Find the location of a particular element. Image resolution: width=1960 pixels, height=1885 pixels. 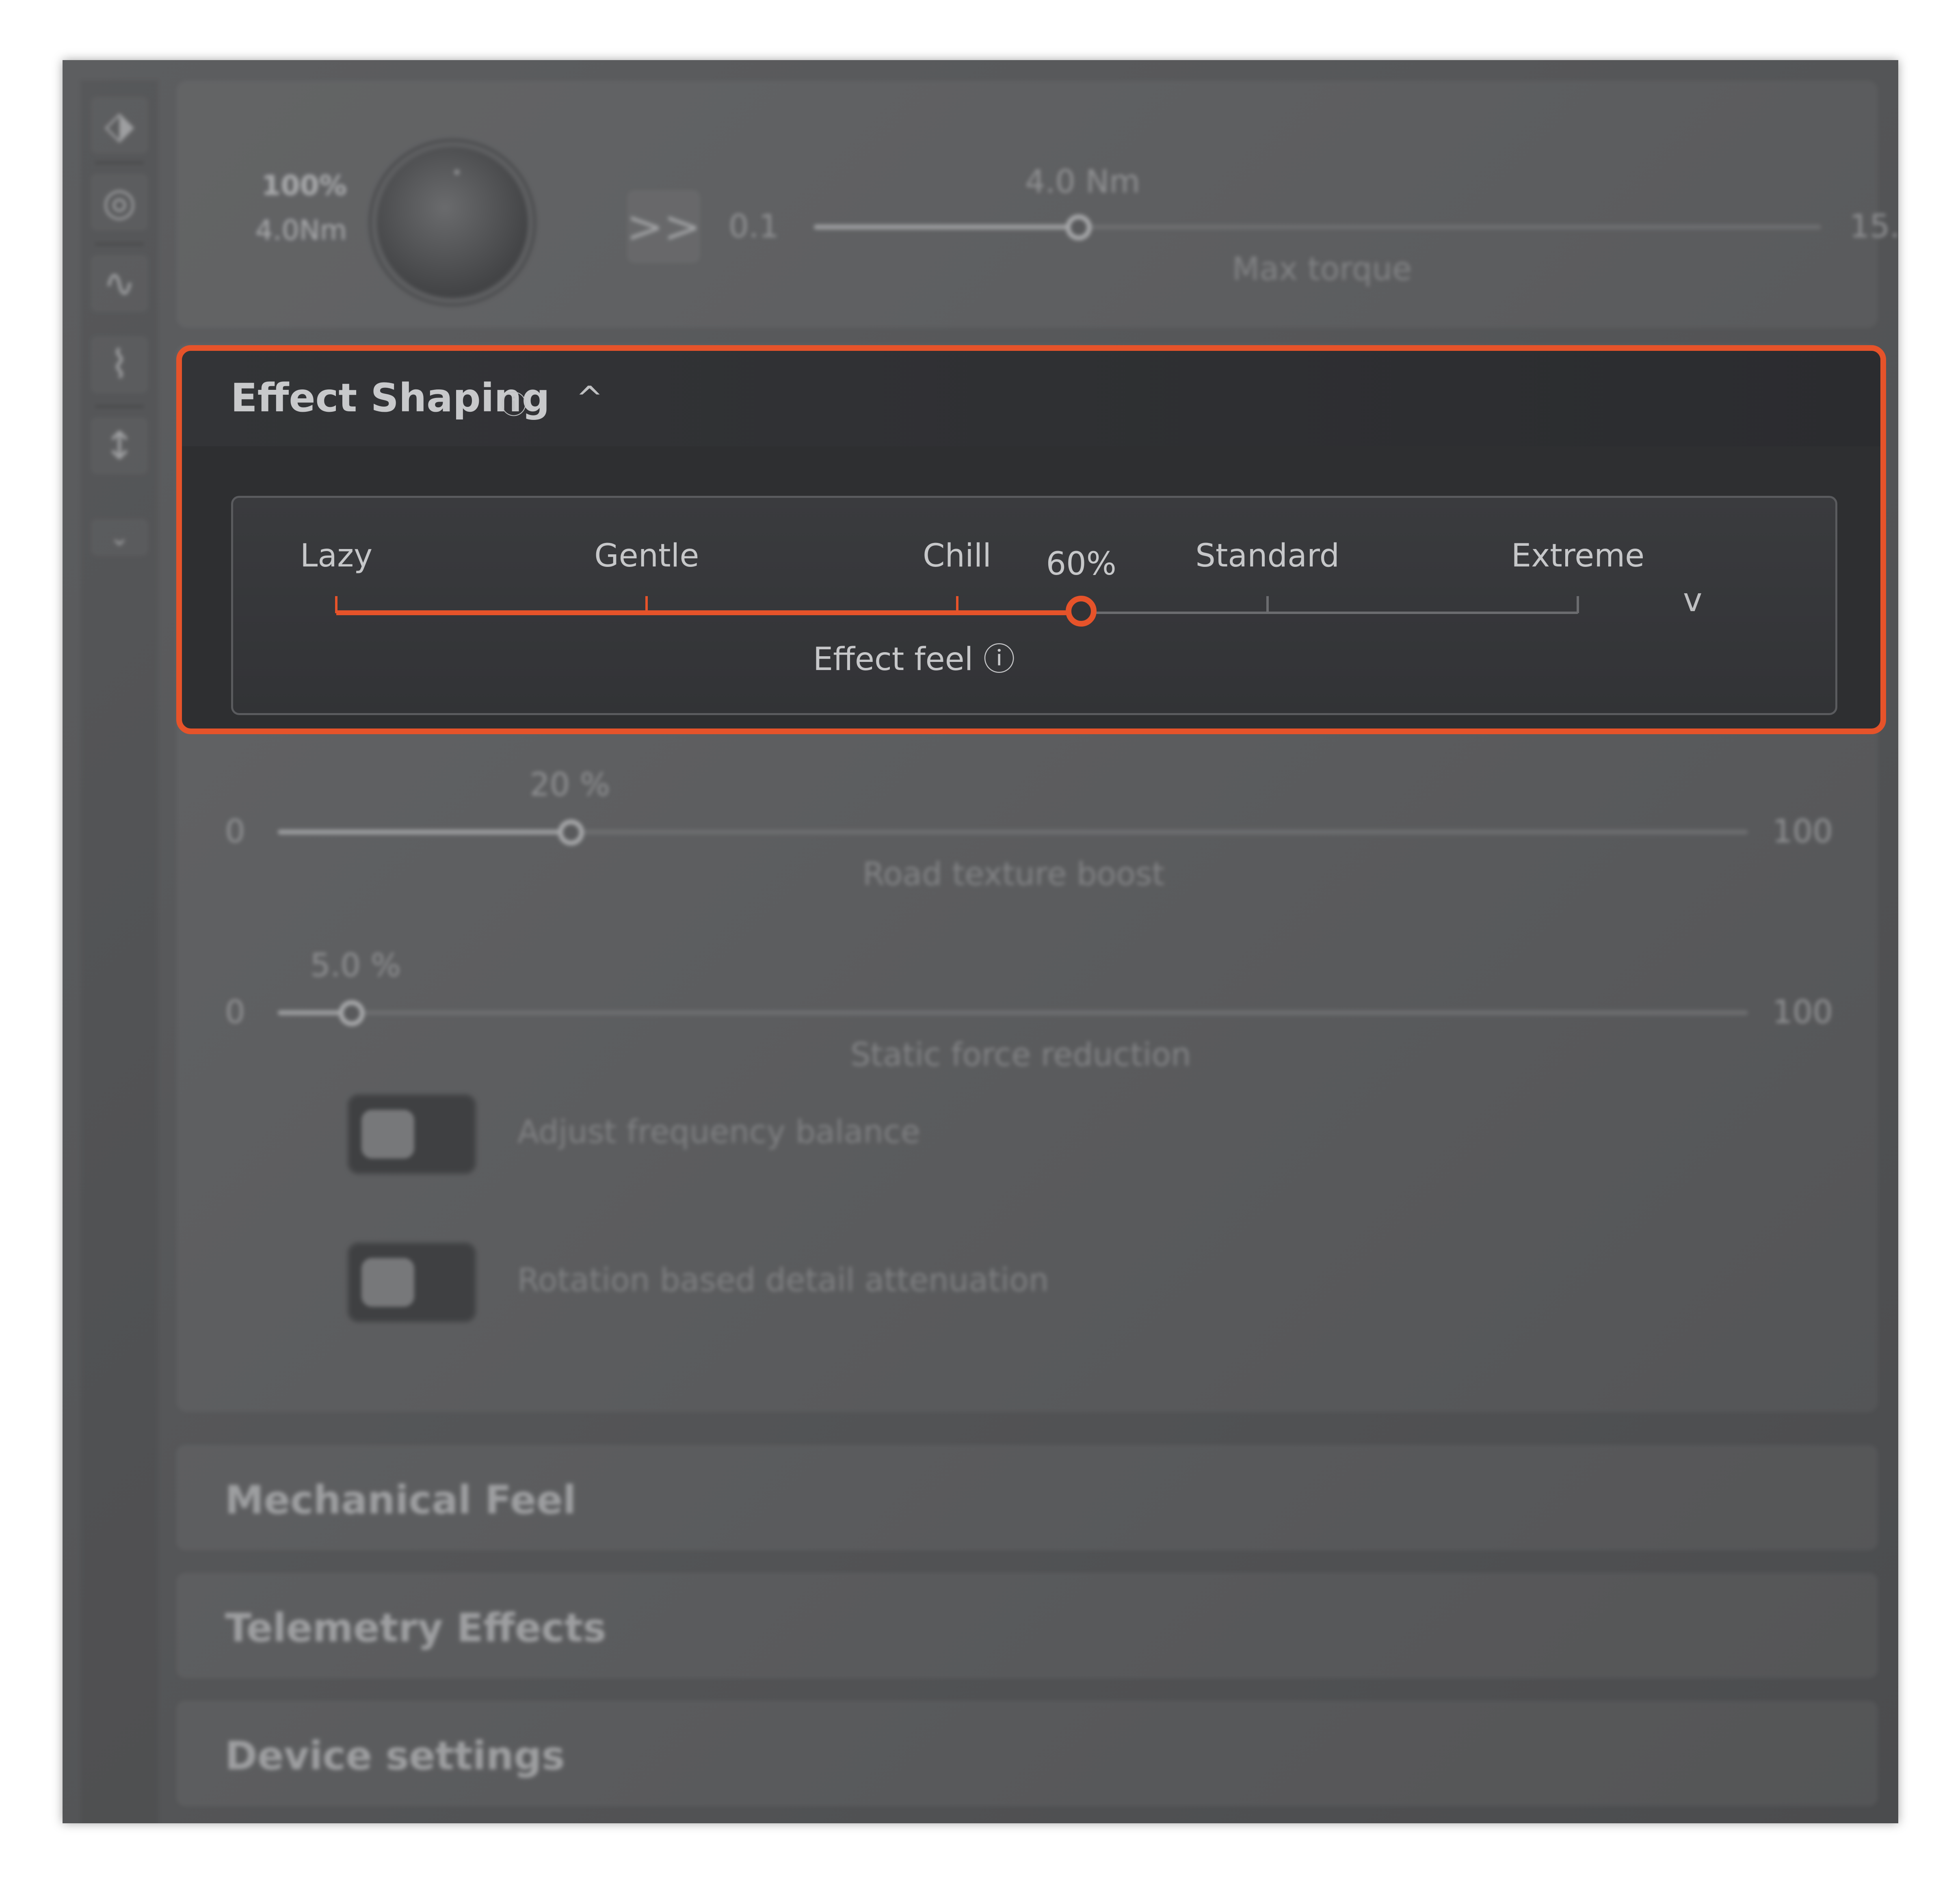

slider-max: 15.0 is located at coordinates (1874, 226).